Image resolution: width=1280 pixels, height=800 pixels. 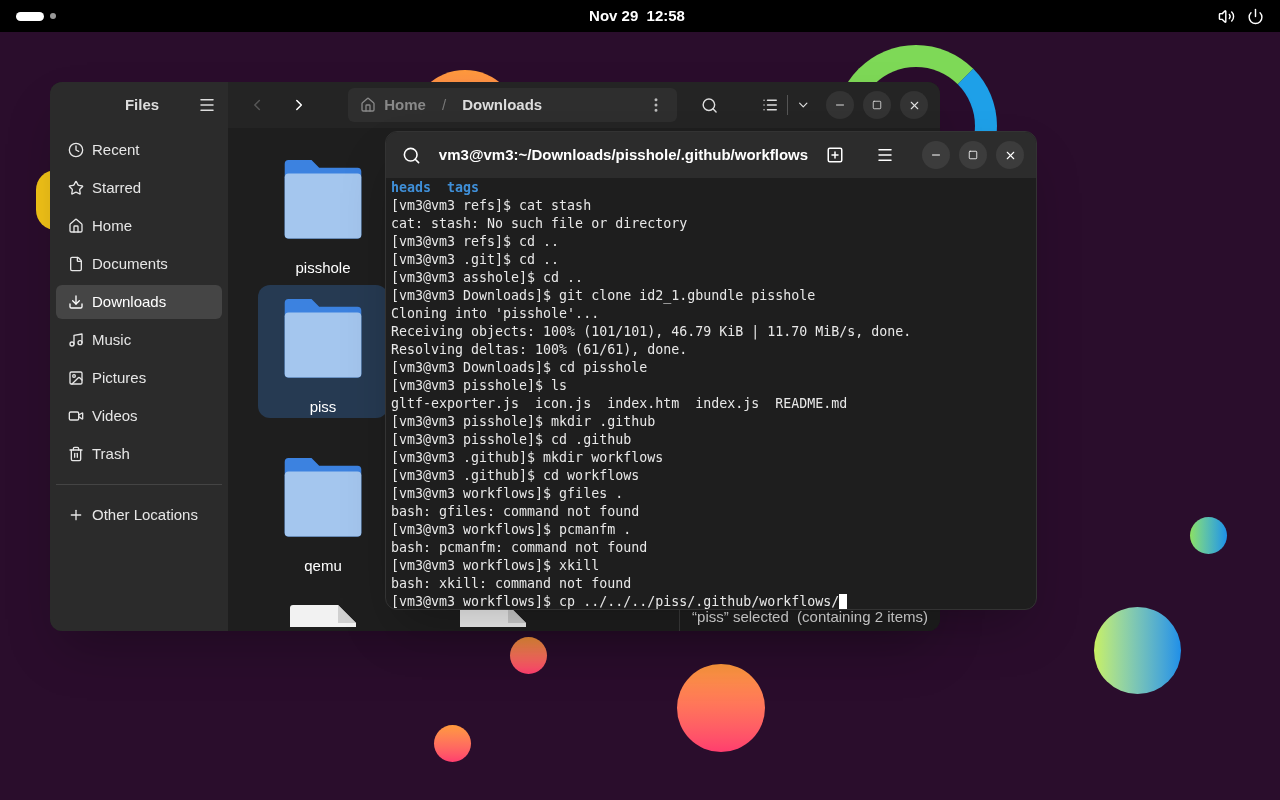 I want to click on terminal-line: [vm3@vm3 .github]$ cd workflows, so click(x=515, y=476).